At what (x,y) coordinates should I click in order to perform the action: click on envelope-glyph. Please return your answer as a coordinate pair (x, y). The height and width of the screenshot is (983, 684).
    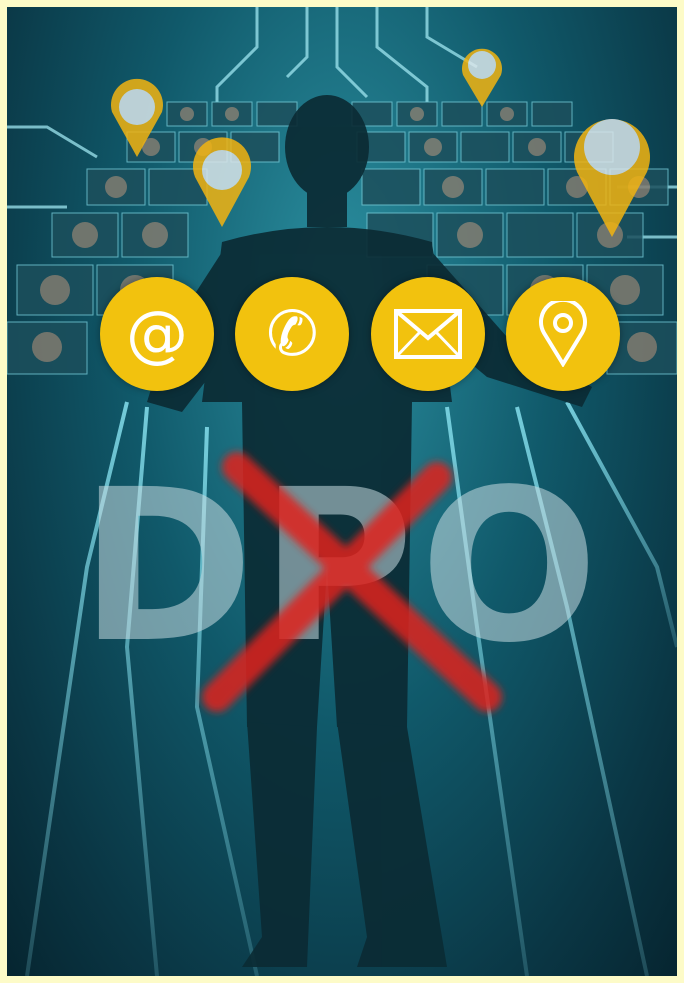
    Looking at the image, I should click on (427, 334).